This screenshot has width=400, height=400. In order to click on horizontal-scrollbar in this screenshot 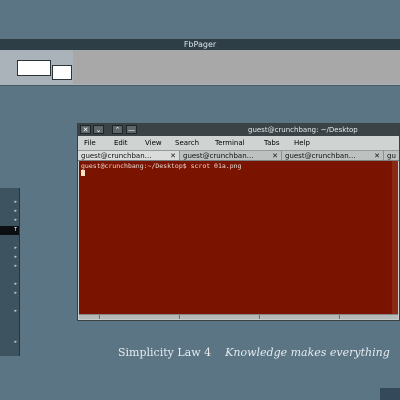, I will do `click(238, 316)`.